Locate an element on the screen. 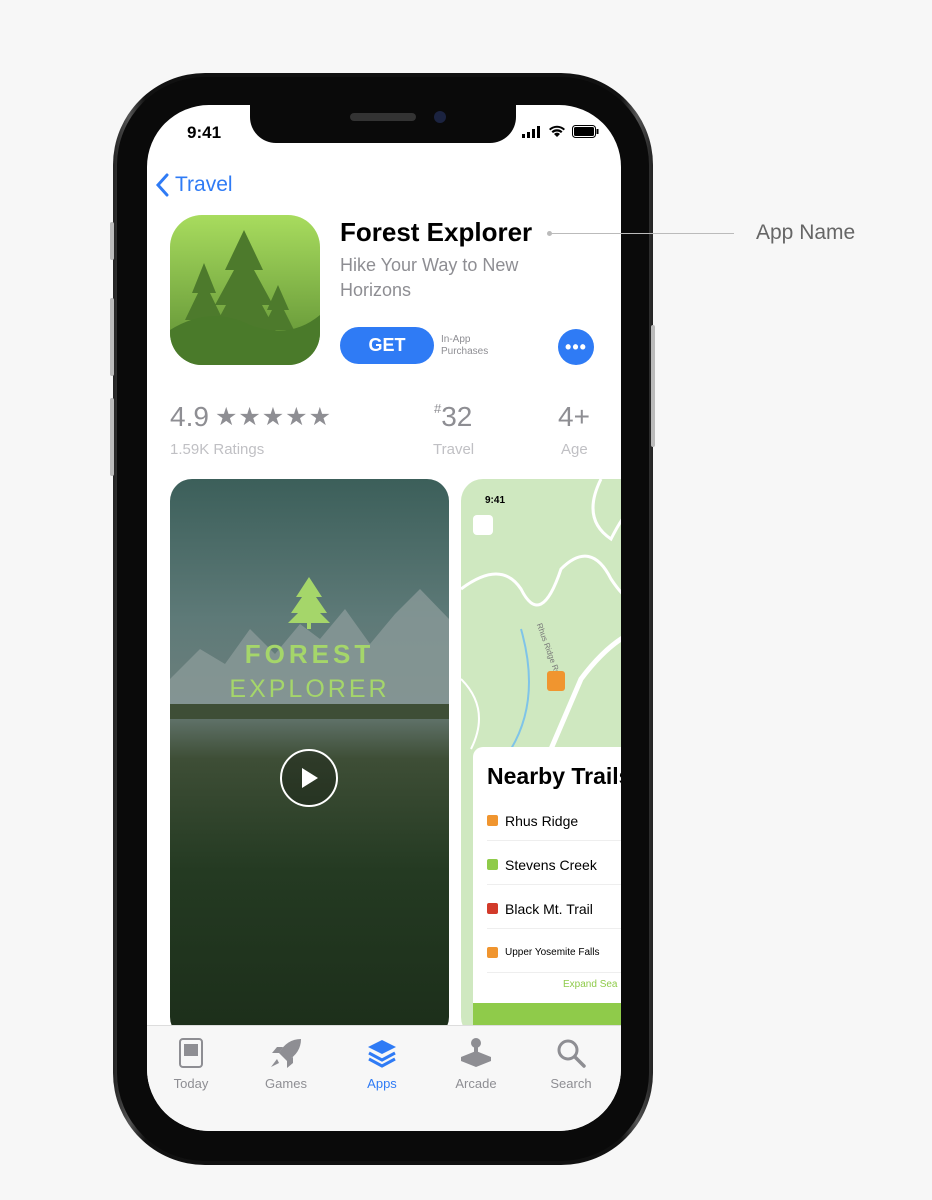 The height and width of the screenshot is (1200, 932). map-status-time: 9:41 is located at coordinates (495, 500).